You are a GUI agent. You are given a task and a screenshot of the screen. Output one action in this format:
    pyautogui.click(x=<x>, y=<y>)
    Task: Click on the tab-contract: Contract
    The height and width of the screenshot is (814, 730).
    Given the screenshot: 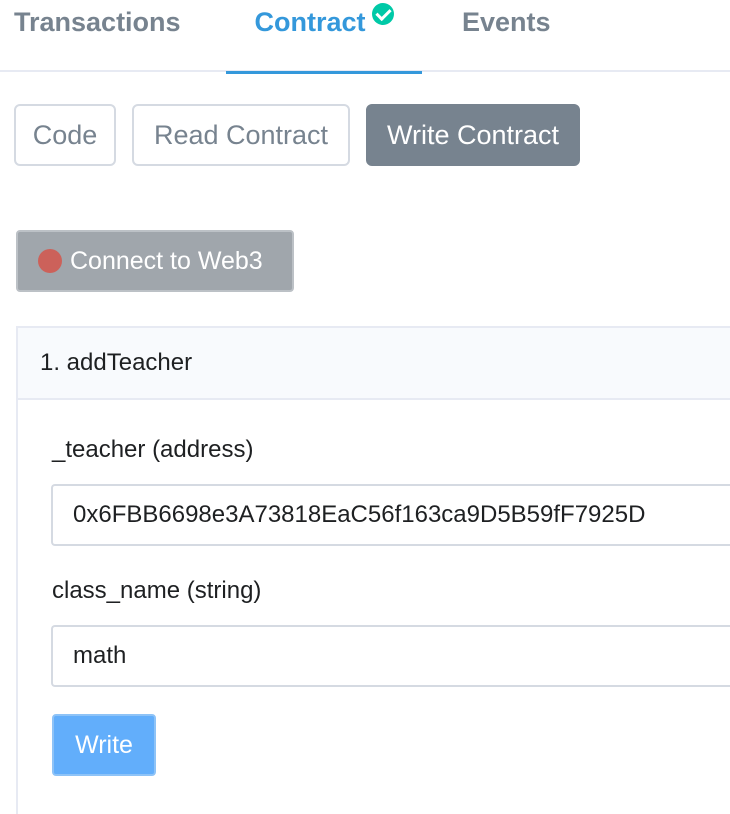 What is the action you would take?
    pyautogui.click(x=324, y=37)
    